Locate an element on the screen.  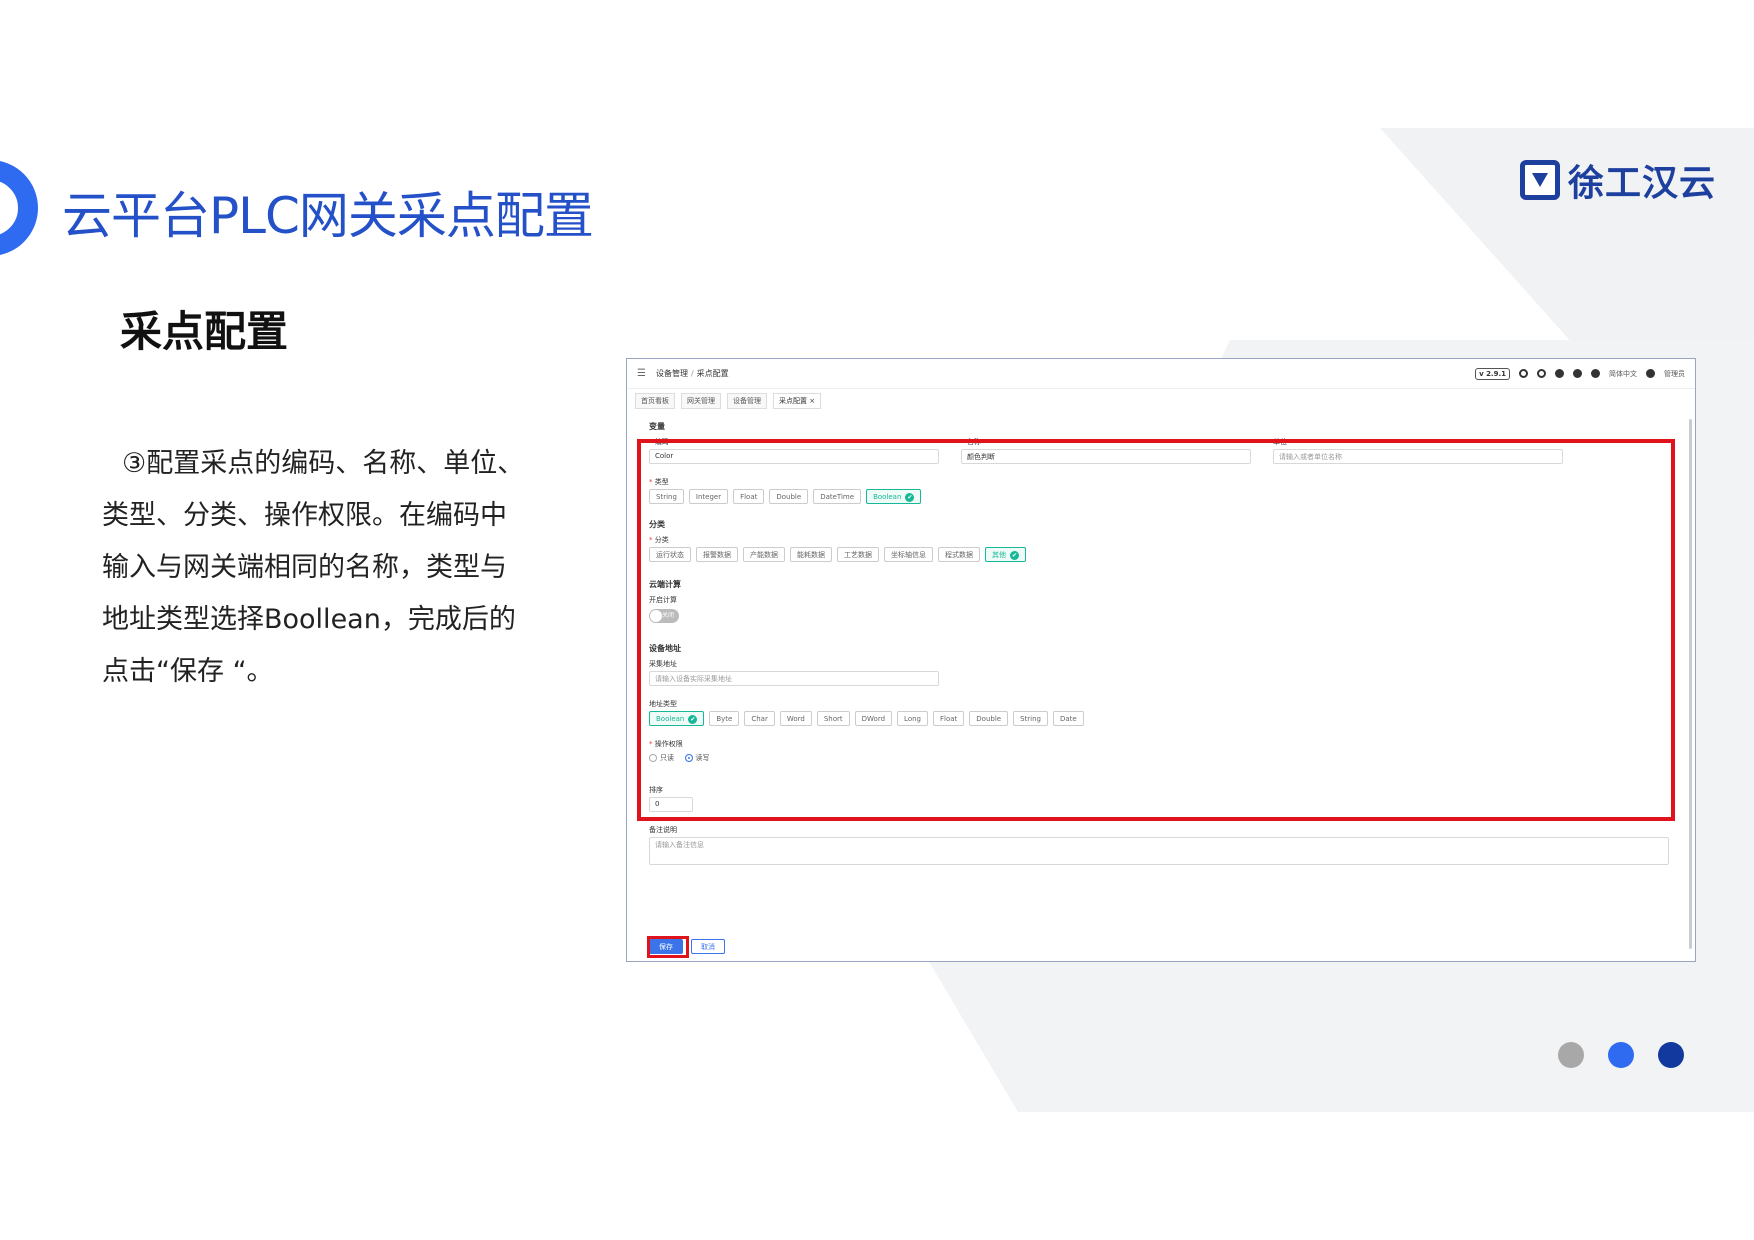
instruction-line: 地址类型选择Boollean，完成后的 is located at coordinates (309, 619).